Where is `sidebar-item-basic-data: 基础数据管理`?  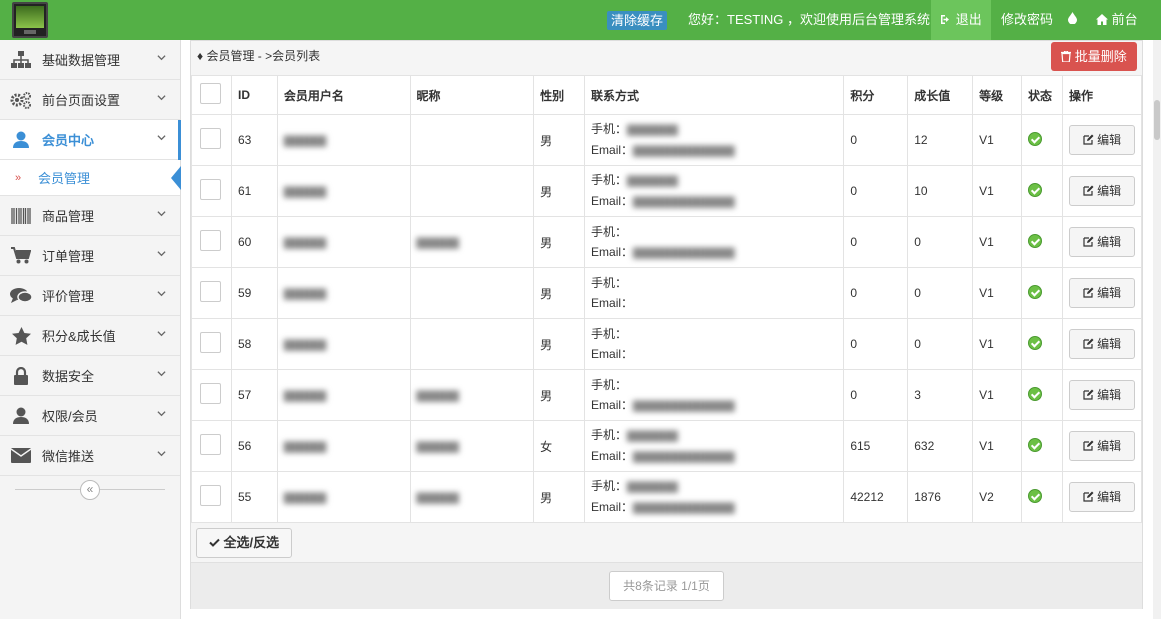 sidebar-item-basic-data: 基础数据管理 is located at coordinates (90, 60).